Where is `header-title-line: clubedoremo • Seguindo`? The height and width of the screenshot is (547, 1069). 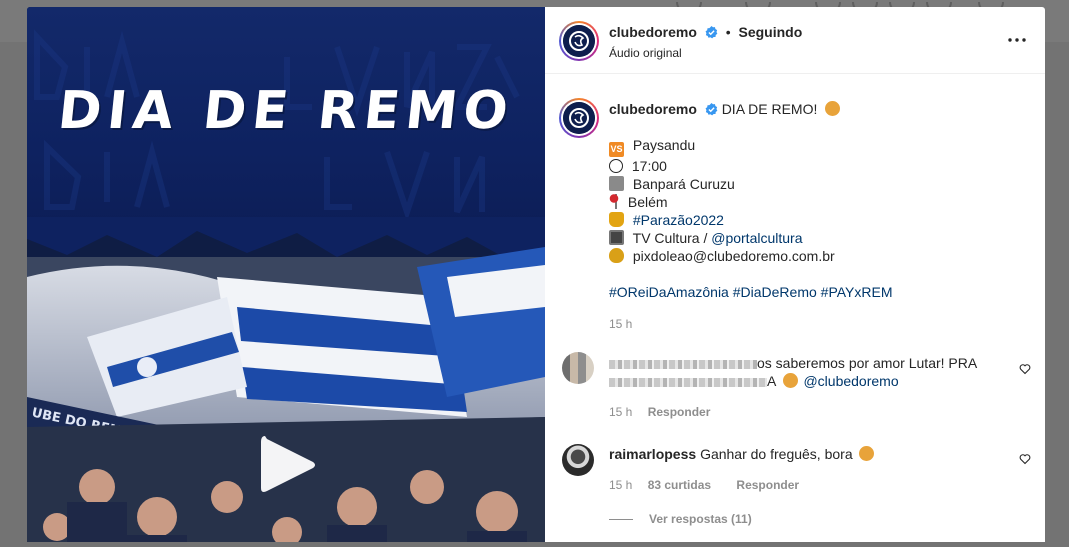 header-title-line: clubedoremo • Seguindo is located at coordinates (705, 32).